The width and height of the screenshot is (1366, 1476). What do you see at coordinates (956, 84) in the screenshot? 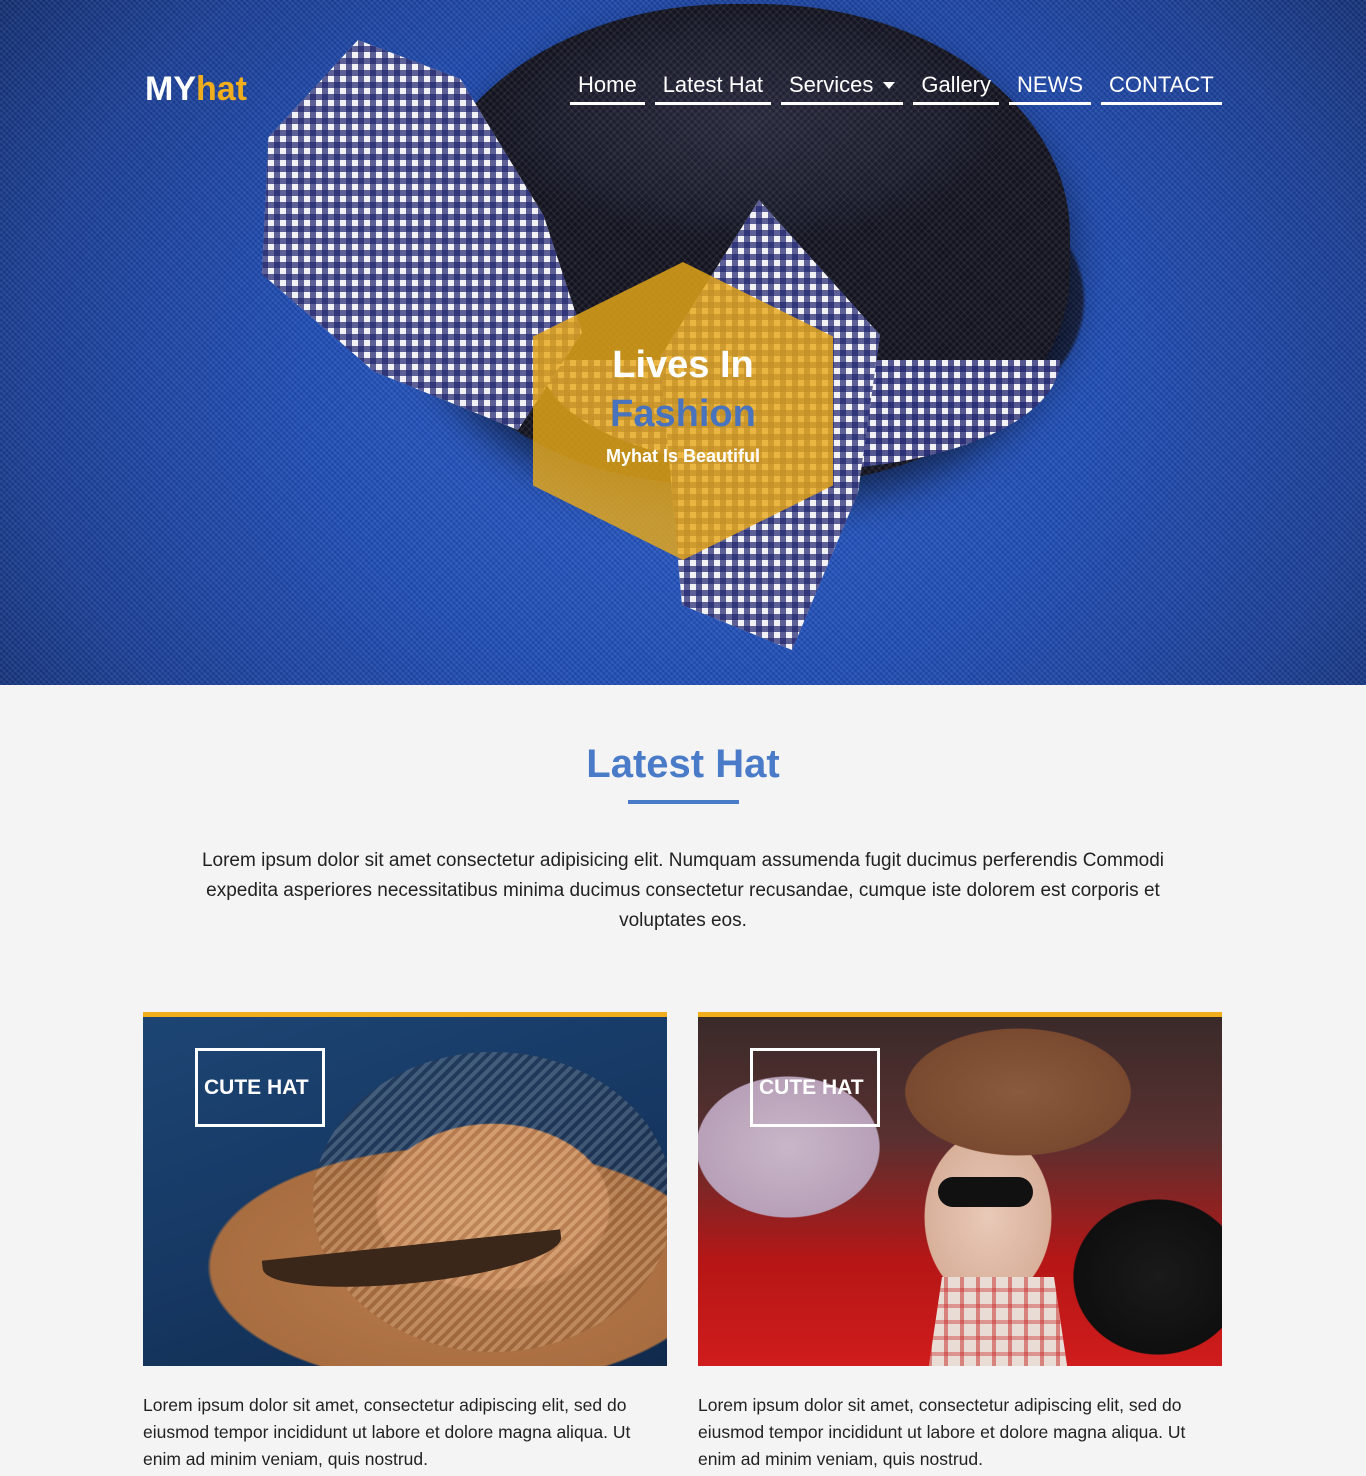
I see `nav-gallery-label: Gallery` at bounding box center [956, 84].